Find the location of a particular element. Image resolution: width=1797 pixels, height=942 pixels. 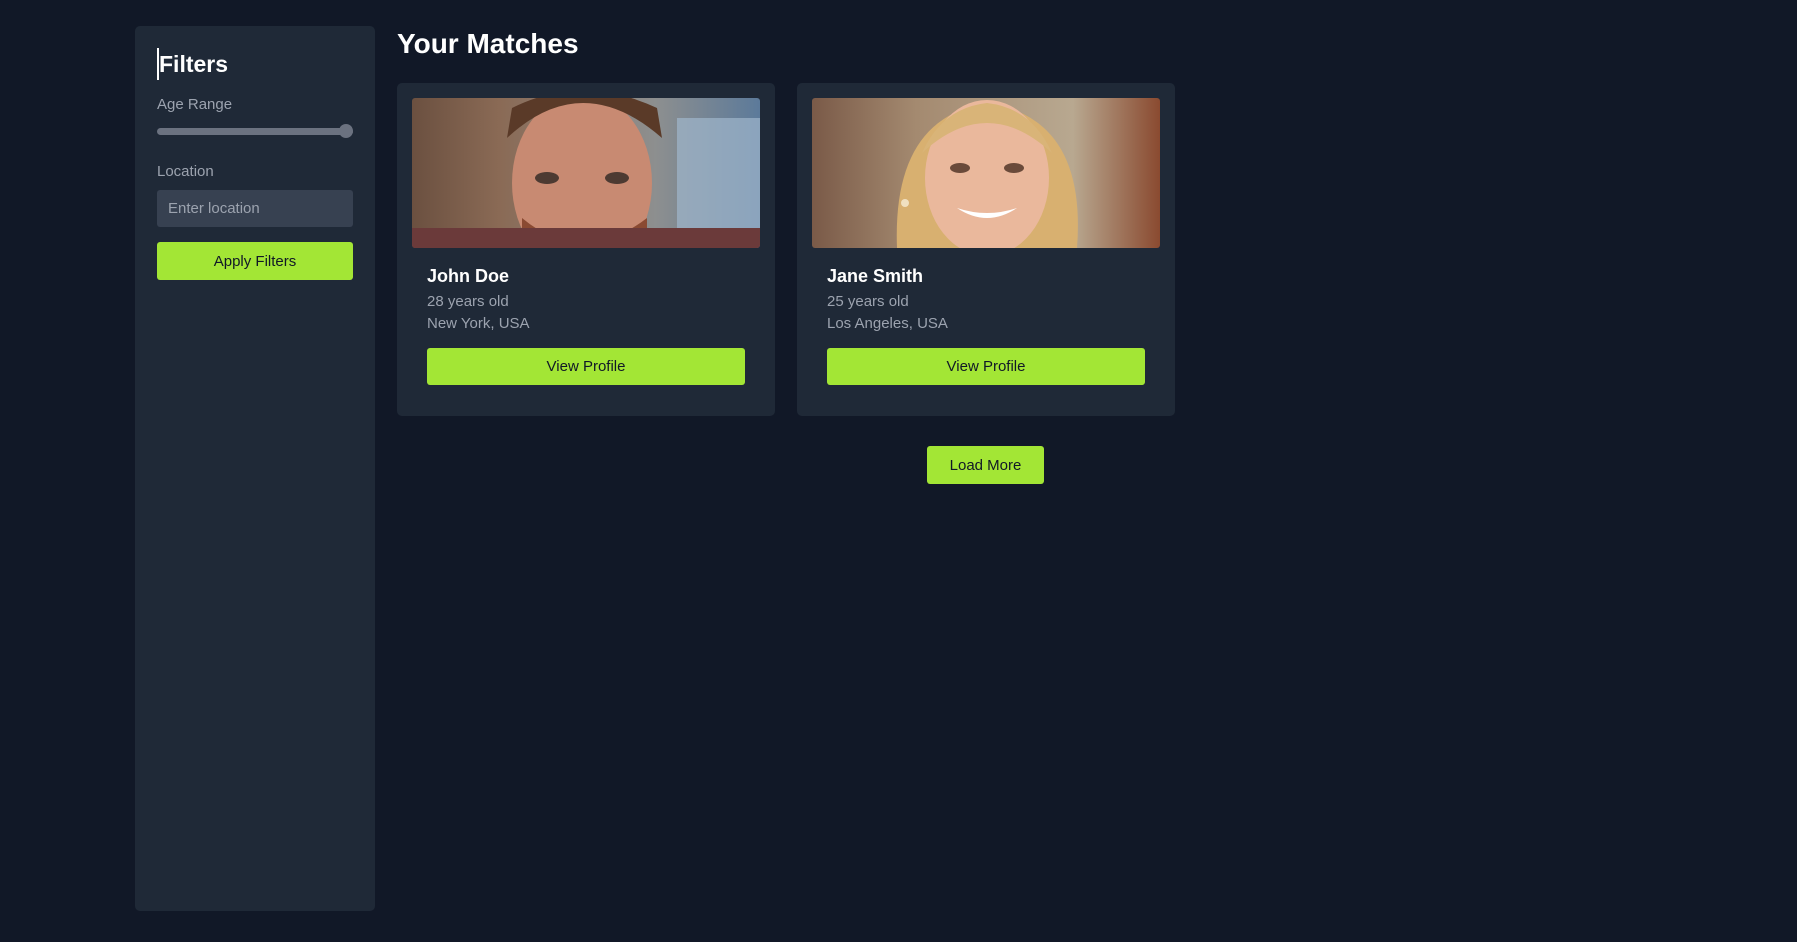

location-input is located at coordinates (255, 208).